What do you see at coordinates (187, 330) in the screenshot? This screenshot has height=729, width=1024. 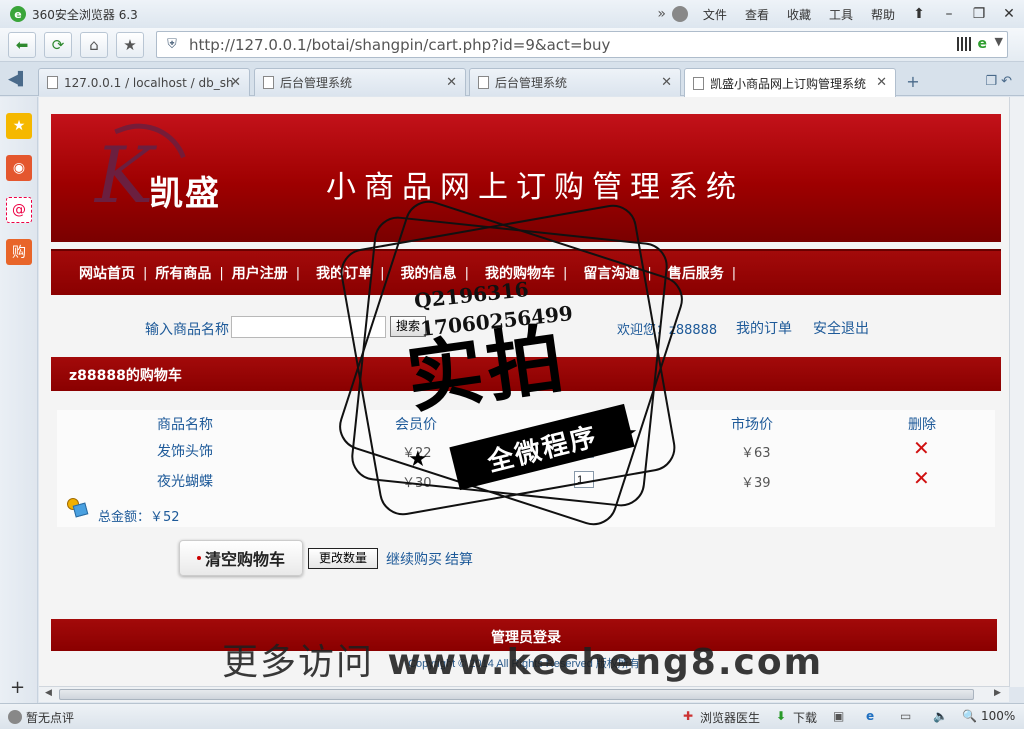 I see `search-label: 输入商品名称` at bounding box center [187, 330].